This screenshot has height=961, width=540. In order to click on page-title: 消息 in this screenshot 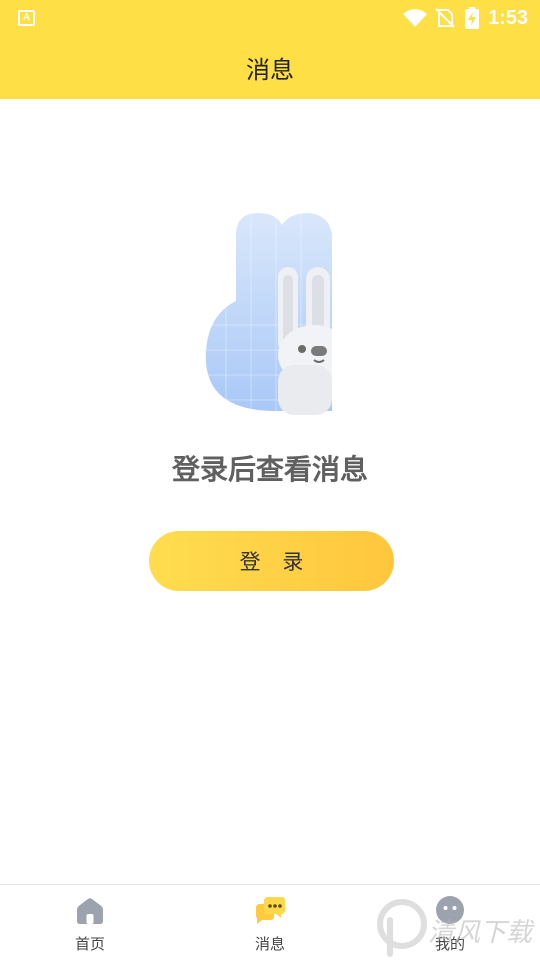, I will do `click(270, 70)`.